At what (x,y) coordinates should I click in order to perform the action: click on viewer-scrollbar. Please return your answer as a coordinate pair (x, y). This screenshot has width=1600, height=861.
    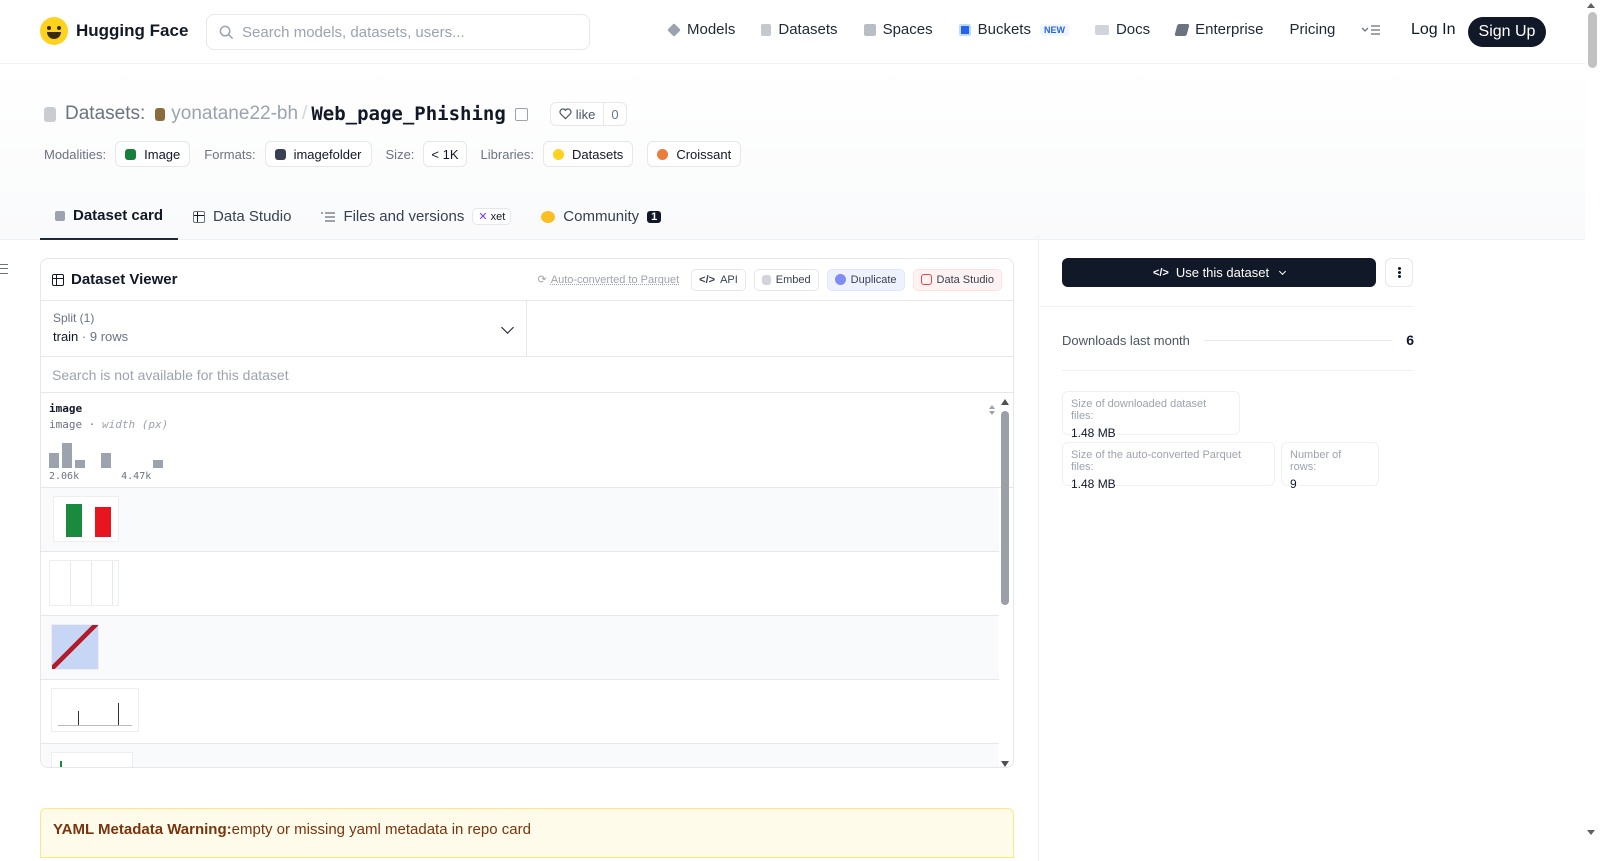
    Looking at the image, I should click on (1005, 583).